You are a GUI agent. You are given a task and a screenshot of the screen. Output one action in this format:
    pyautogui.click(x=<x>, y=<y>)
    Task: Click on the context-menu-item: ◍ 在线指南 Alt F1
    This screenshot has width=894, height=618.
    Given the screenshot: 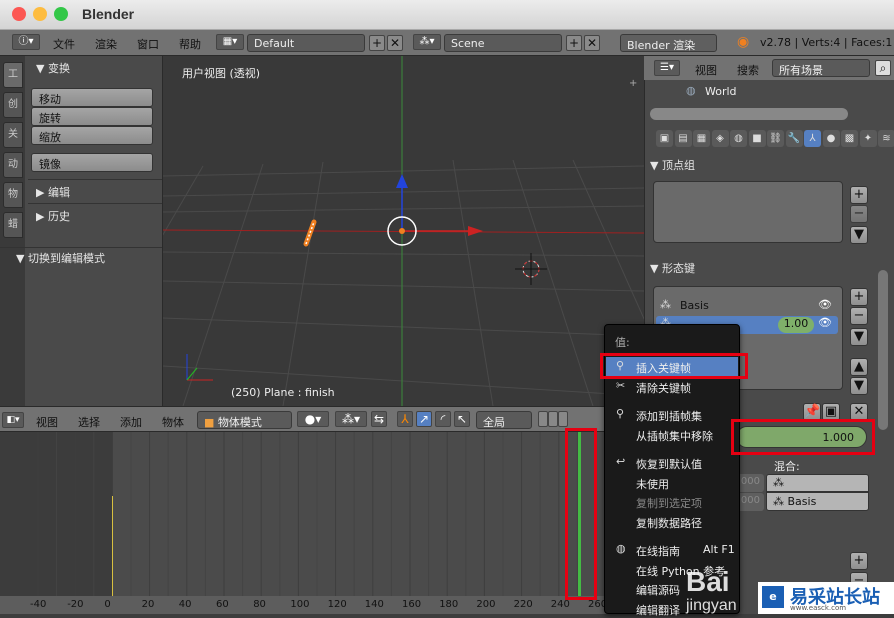 What is the action you would take?
    pyautogui.click(x=672, y=549)
    